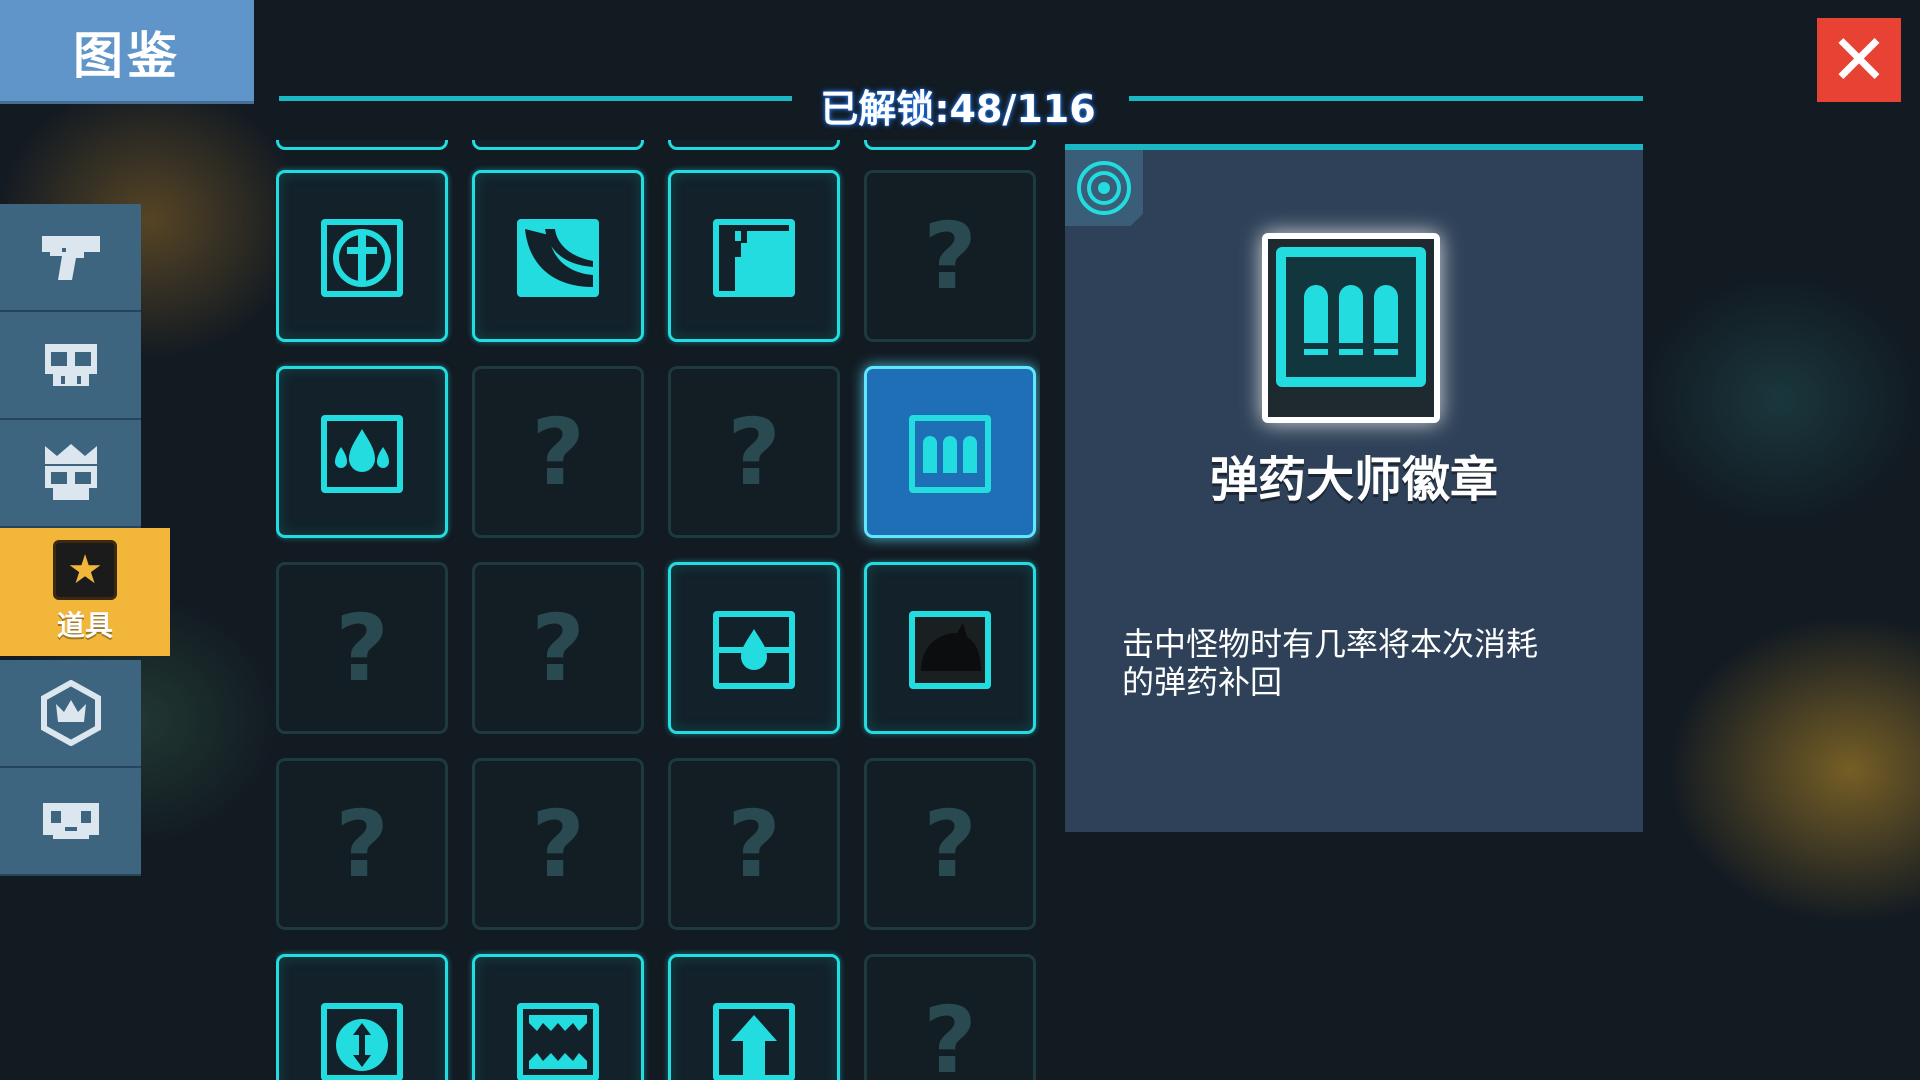 The image size is (1920, 1080). I want to click on sidebar-item-badges, so click(70, 714).